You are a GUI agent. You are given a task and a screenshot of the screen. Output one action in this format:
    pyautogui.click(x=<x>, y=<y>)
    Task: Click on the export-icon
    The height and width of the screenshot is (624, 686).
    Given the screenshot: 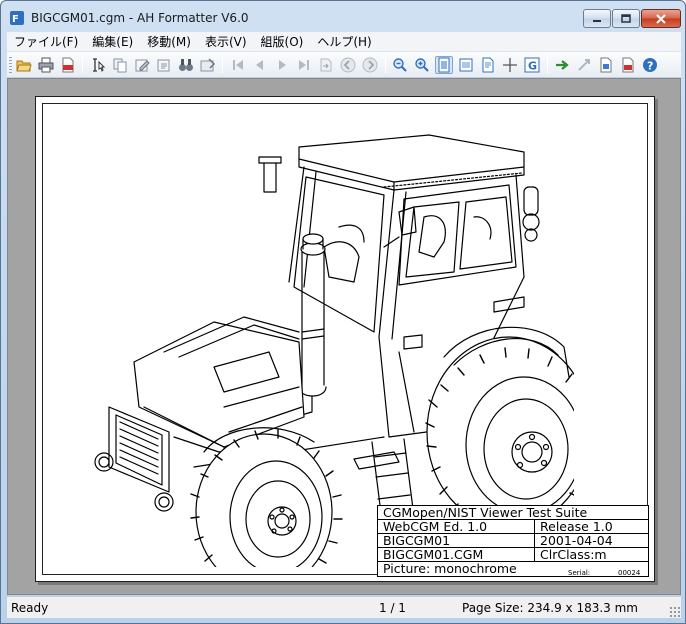 What is the action you would take?
    pyautogui.click(x=606, y=65)
    